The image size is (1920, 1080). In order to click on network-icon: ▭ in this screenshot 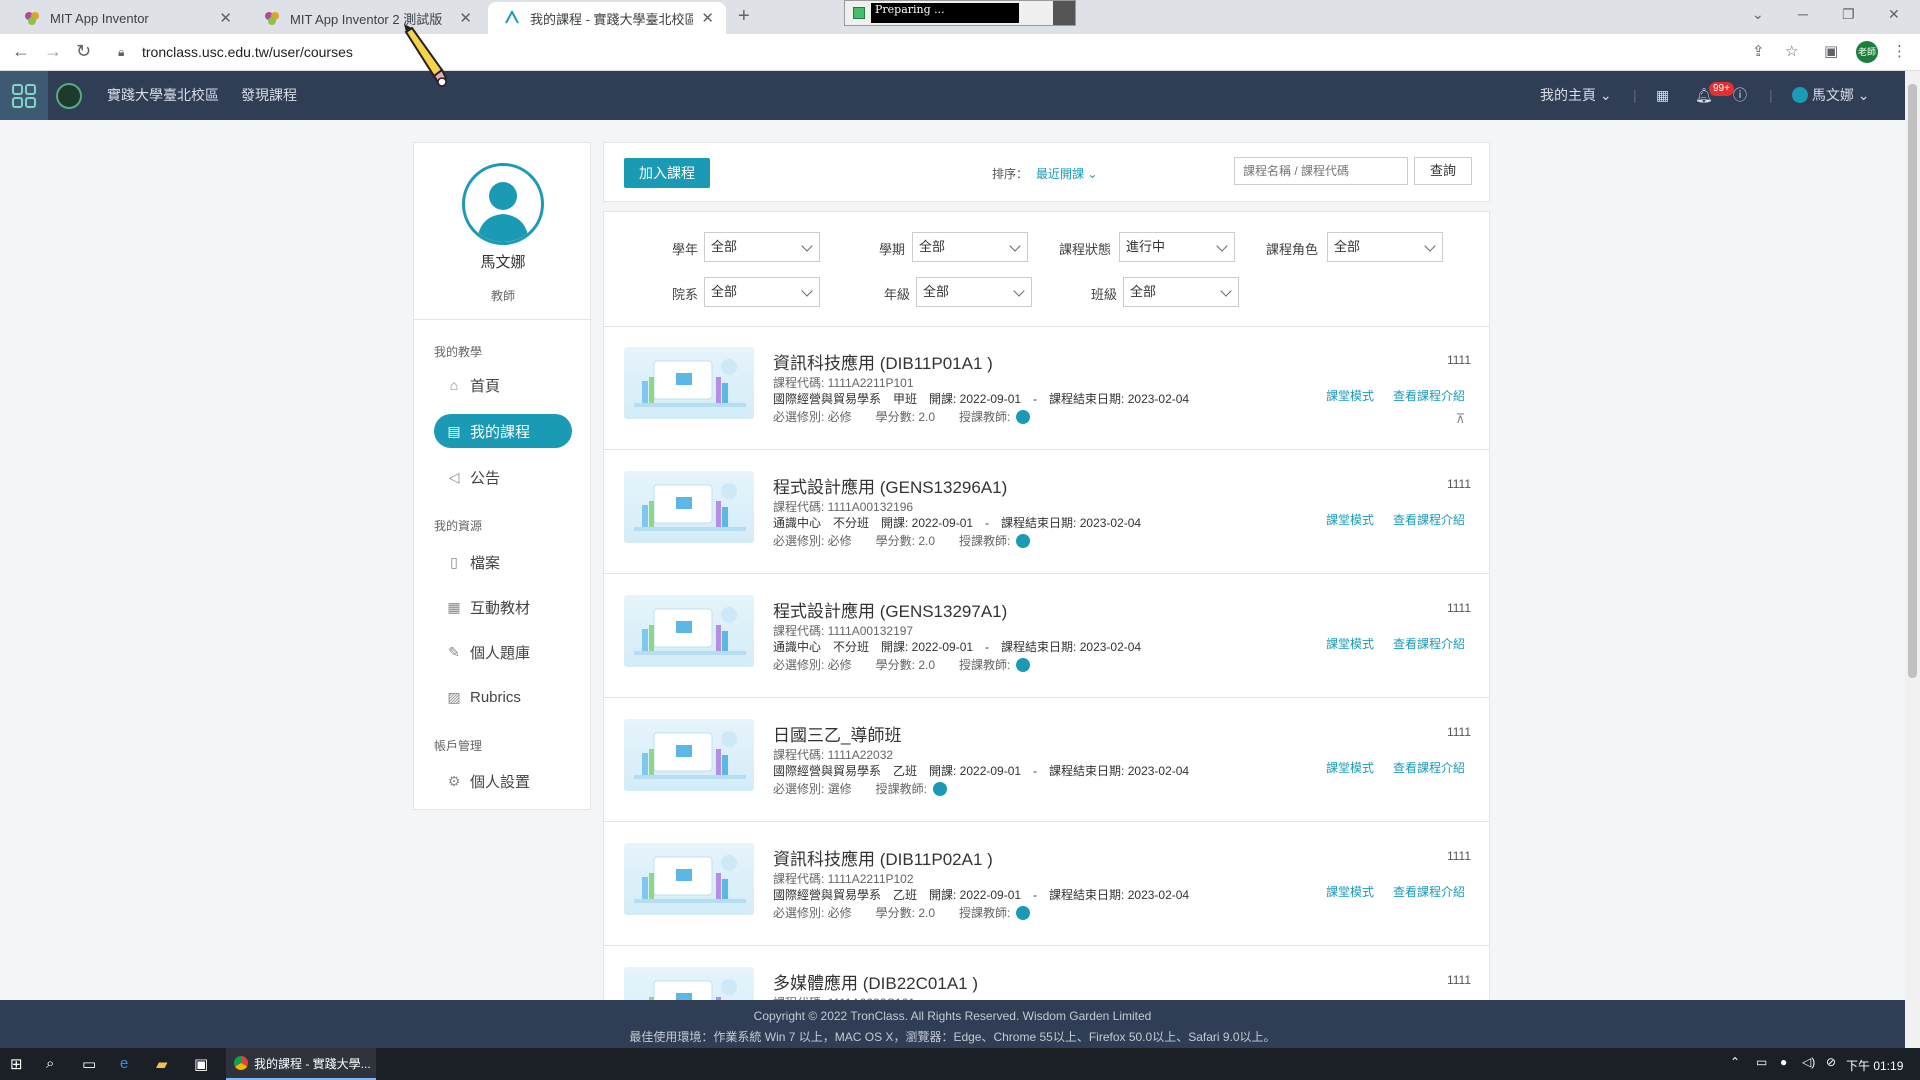, I will do `click(1761, 1062)`.